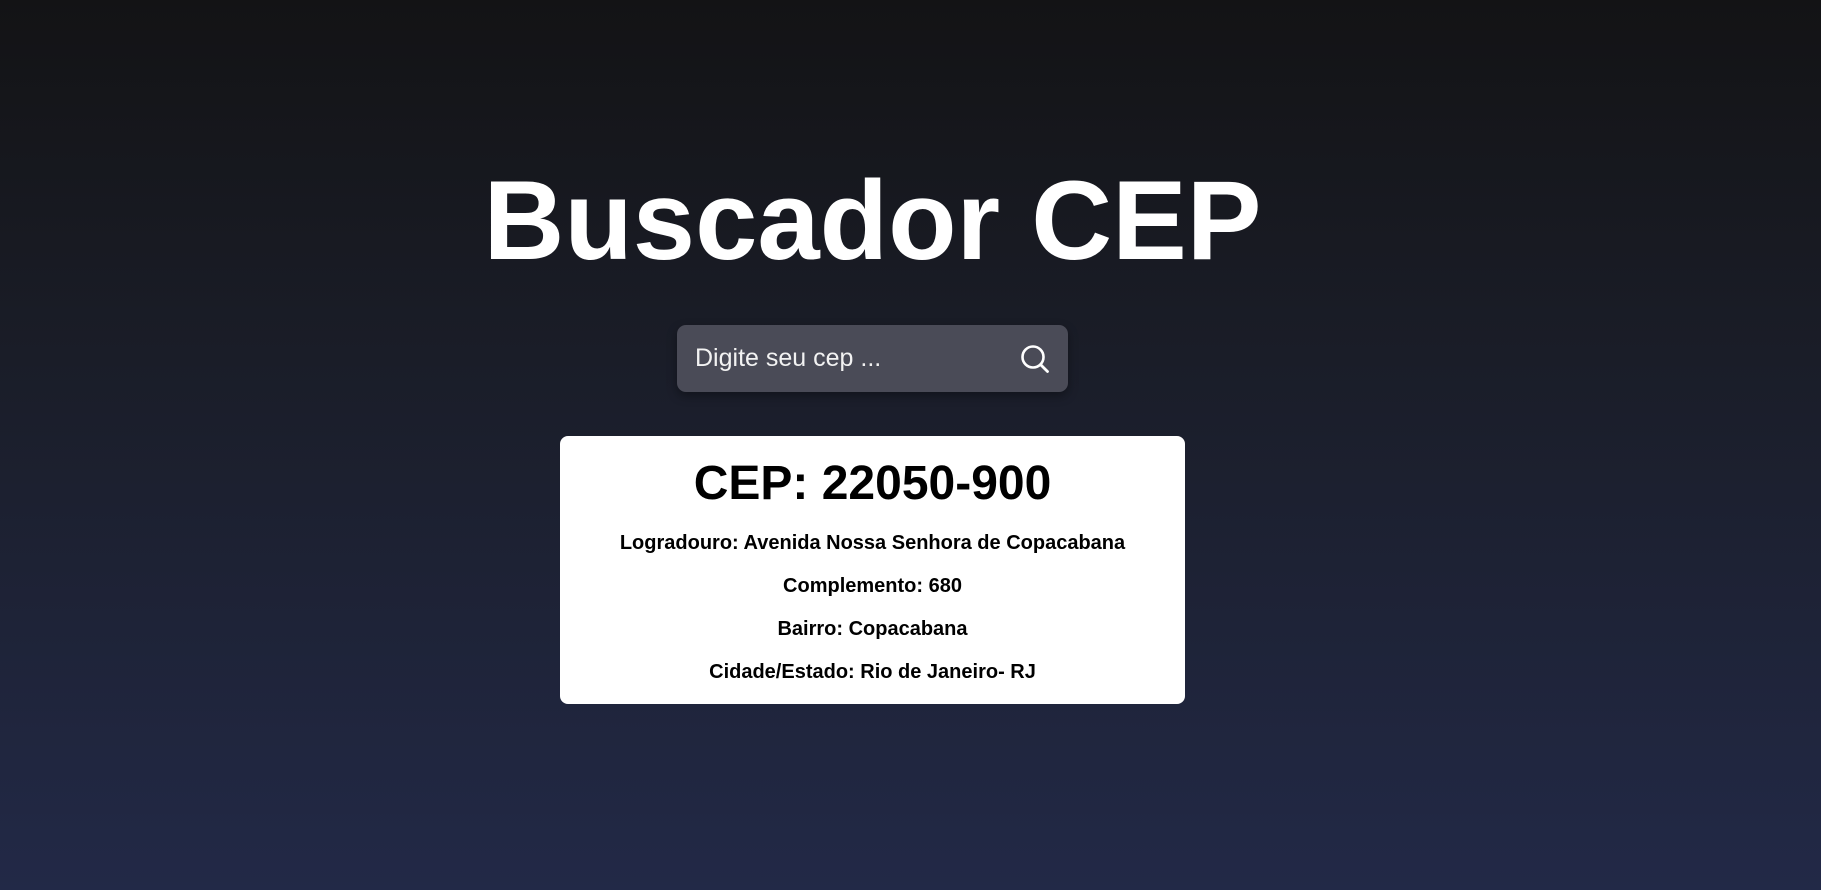 The image size is (1821, 890). I want to click on search-box, so click(872, 358).